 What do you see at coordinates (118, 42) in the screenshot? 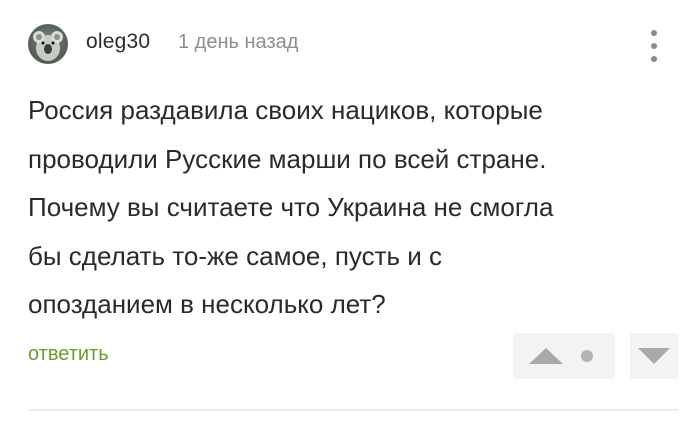
I see `comment-author: oleg30` at bounding box center [118, 42].